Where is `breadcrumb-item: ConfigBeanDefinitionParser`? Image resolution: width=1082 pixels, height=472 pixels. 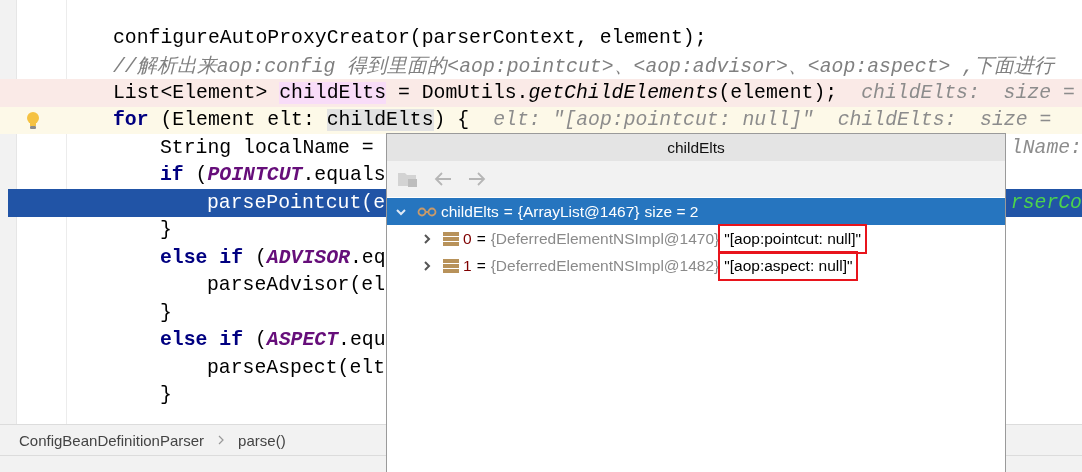
breadcrumb-item: ConfigBeanDefinitionParser is located at coordinates (112, 440).